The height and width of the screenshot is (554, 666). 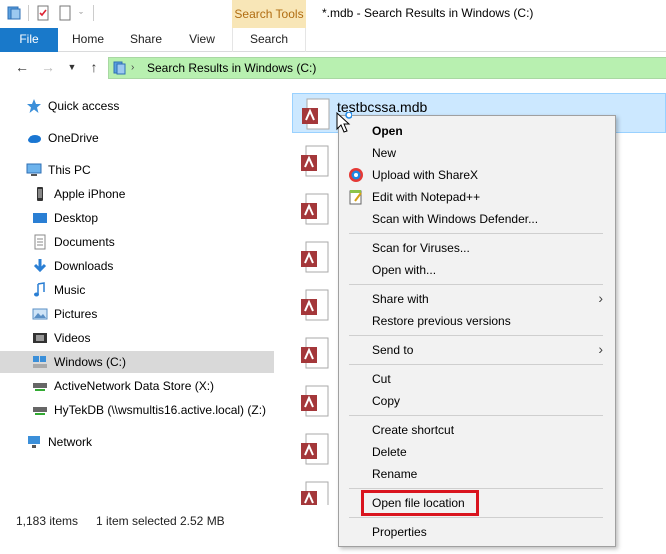 I want to click on menu-item-create-shortcut: Create shortcut, so click(x=477, y=430).